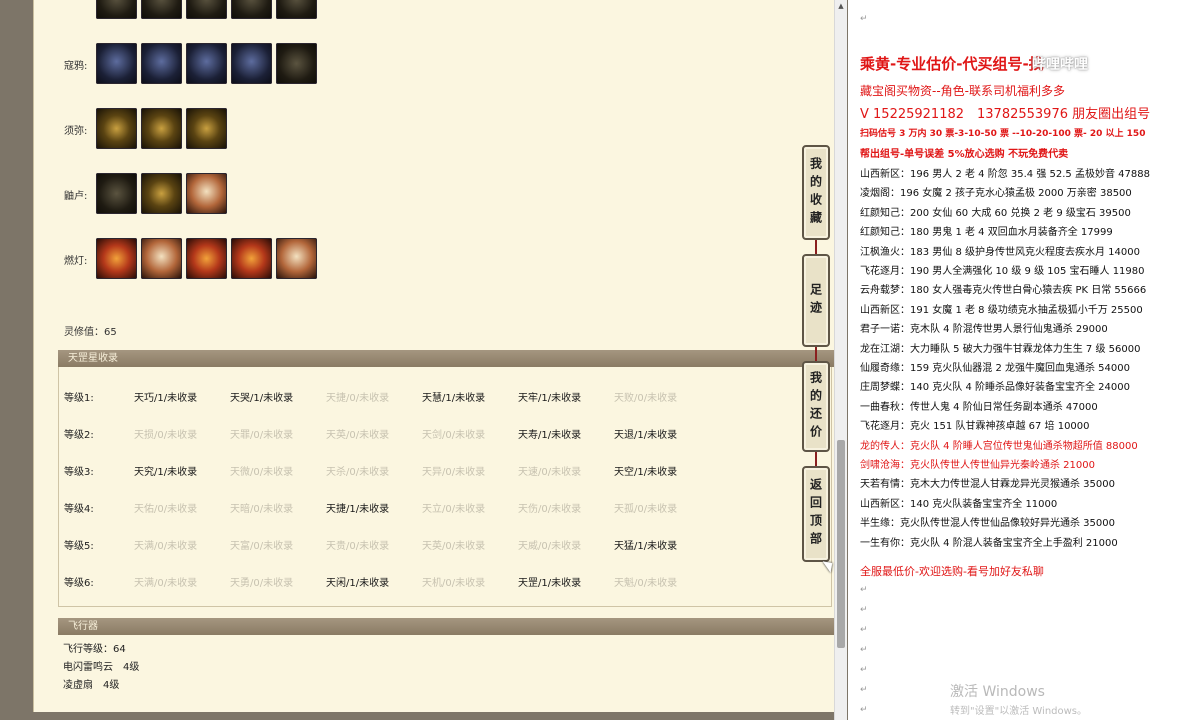  I want to click on blue-ring-icon, so click(251, 63).